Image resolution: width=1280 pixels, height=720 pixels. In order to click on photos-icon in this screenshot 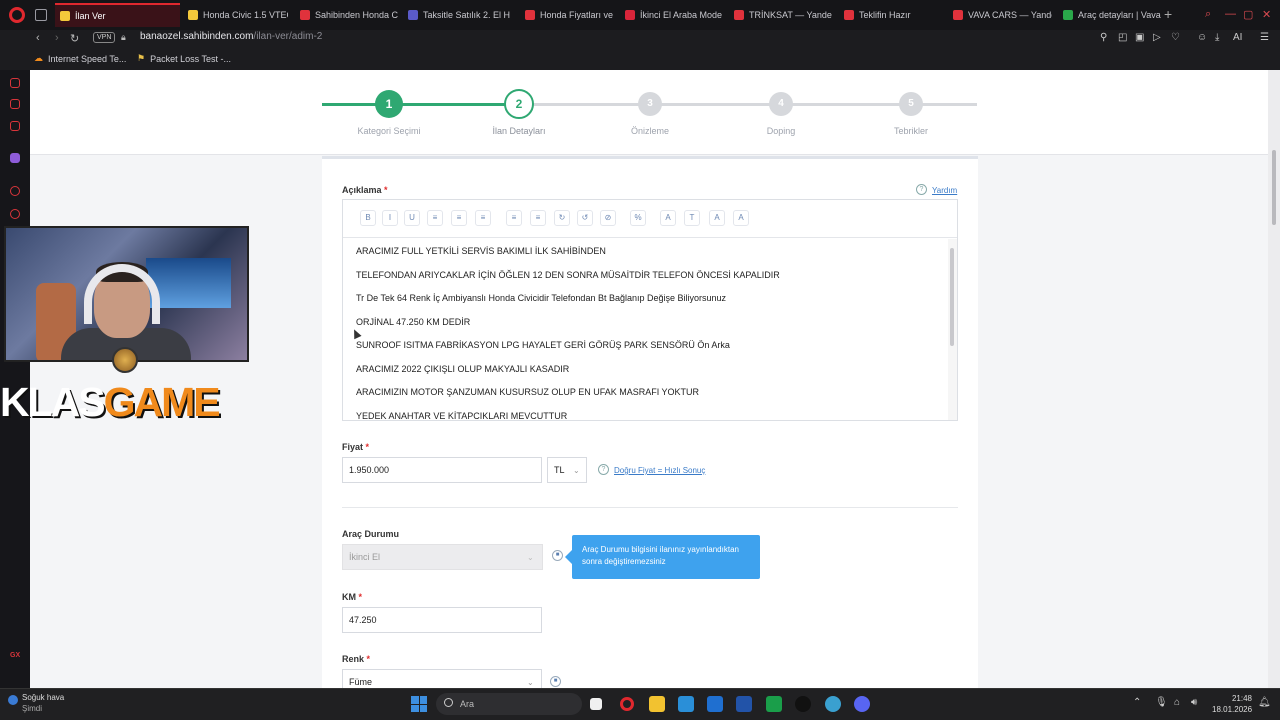, I will do `click(744, 704)`.